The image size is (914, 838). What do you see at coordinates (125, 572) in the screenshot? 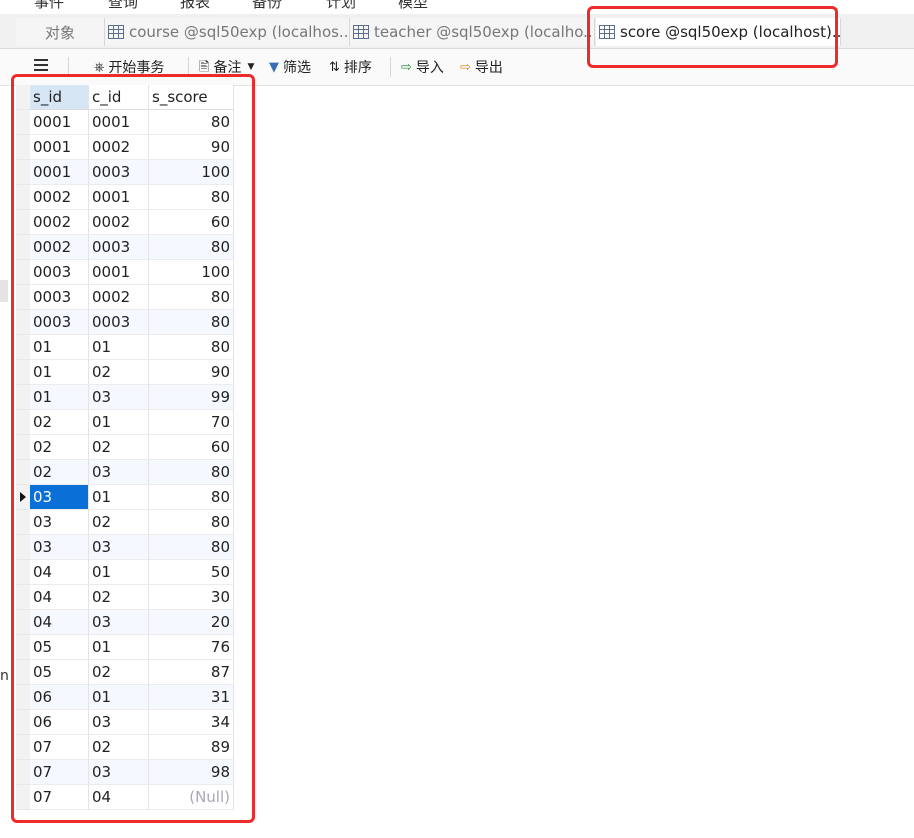
I see `table-row: 04 01 50` at bounding box center [125, 572].